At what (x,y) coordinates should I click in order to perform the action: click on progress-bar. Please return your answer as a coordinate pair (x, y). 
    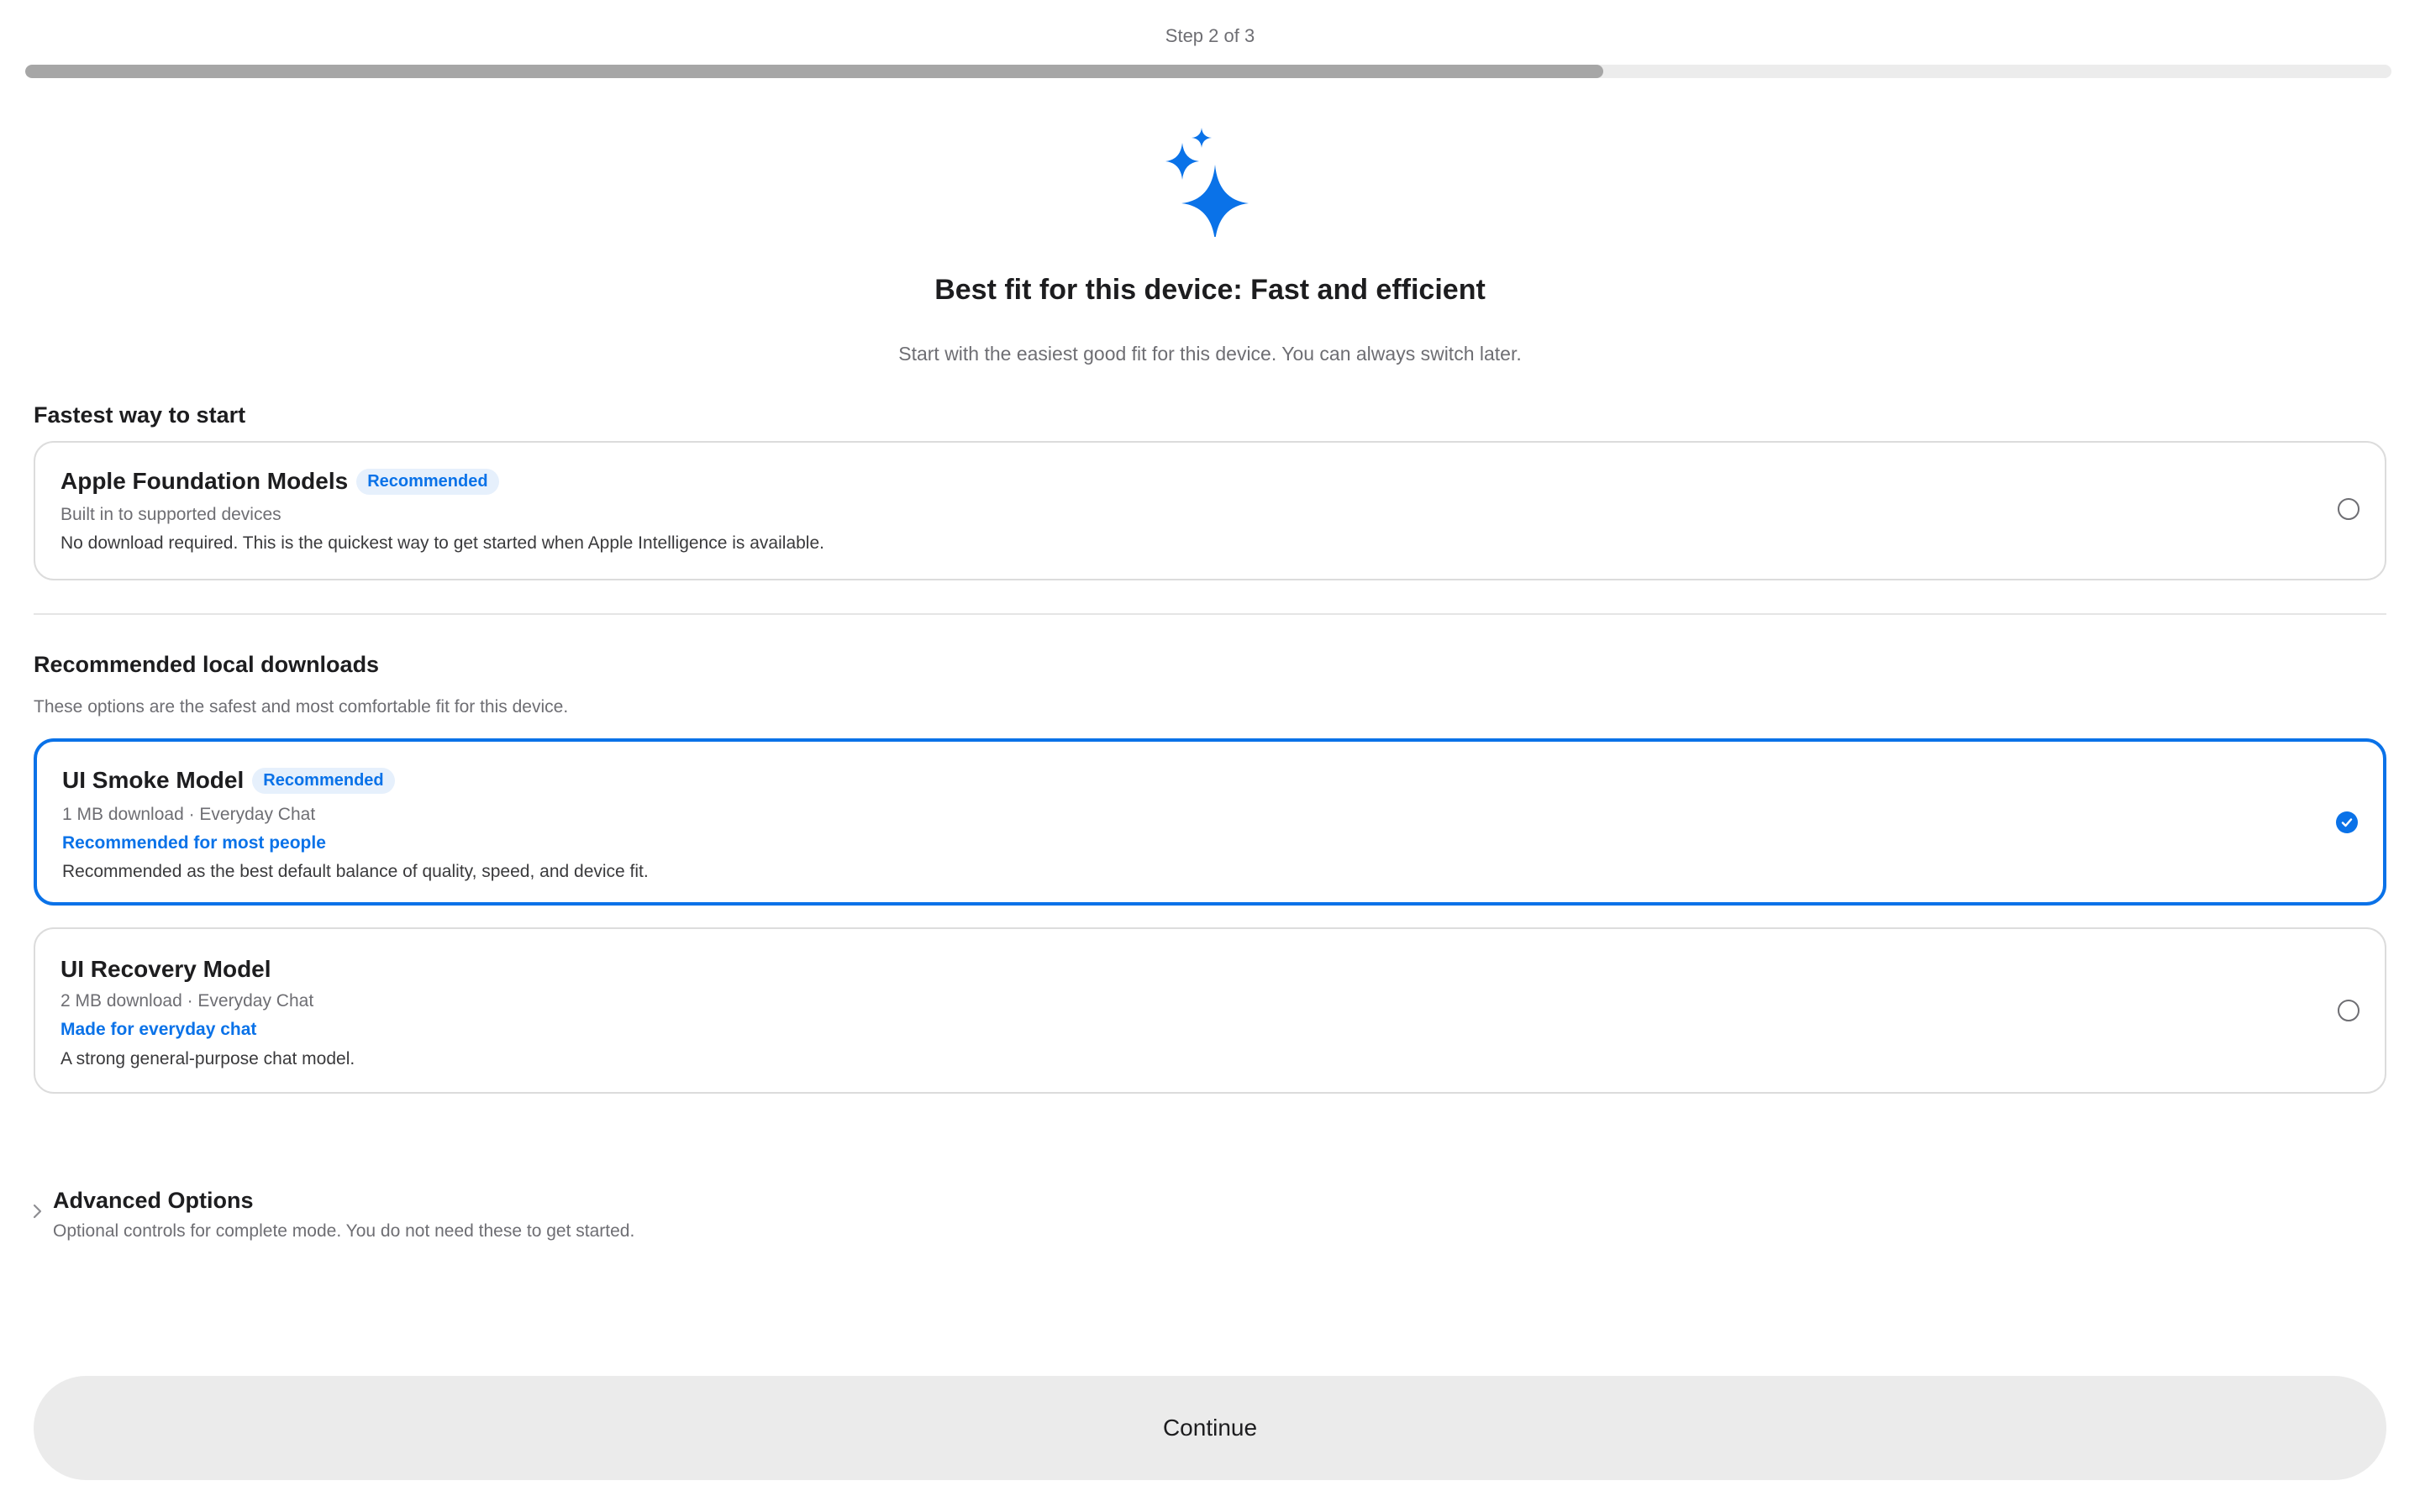
    Looking at the image, I should click on (1208, 71).